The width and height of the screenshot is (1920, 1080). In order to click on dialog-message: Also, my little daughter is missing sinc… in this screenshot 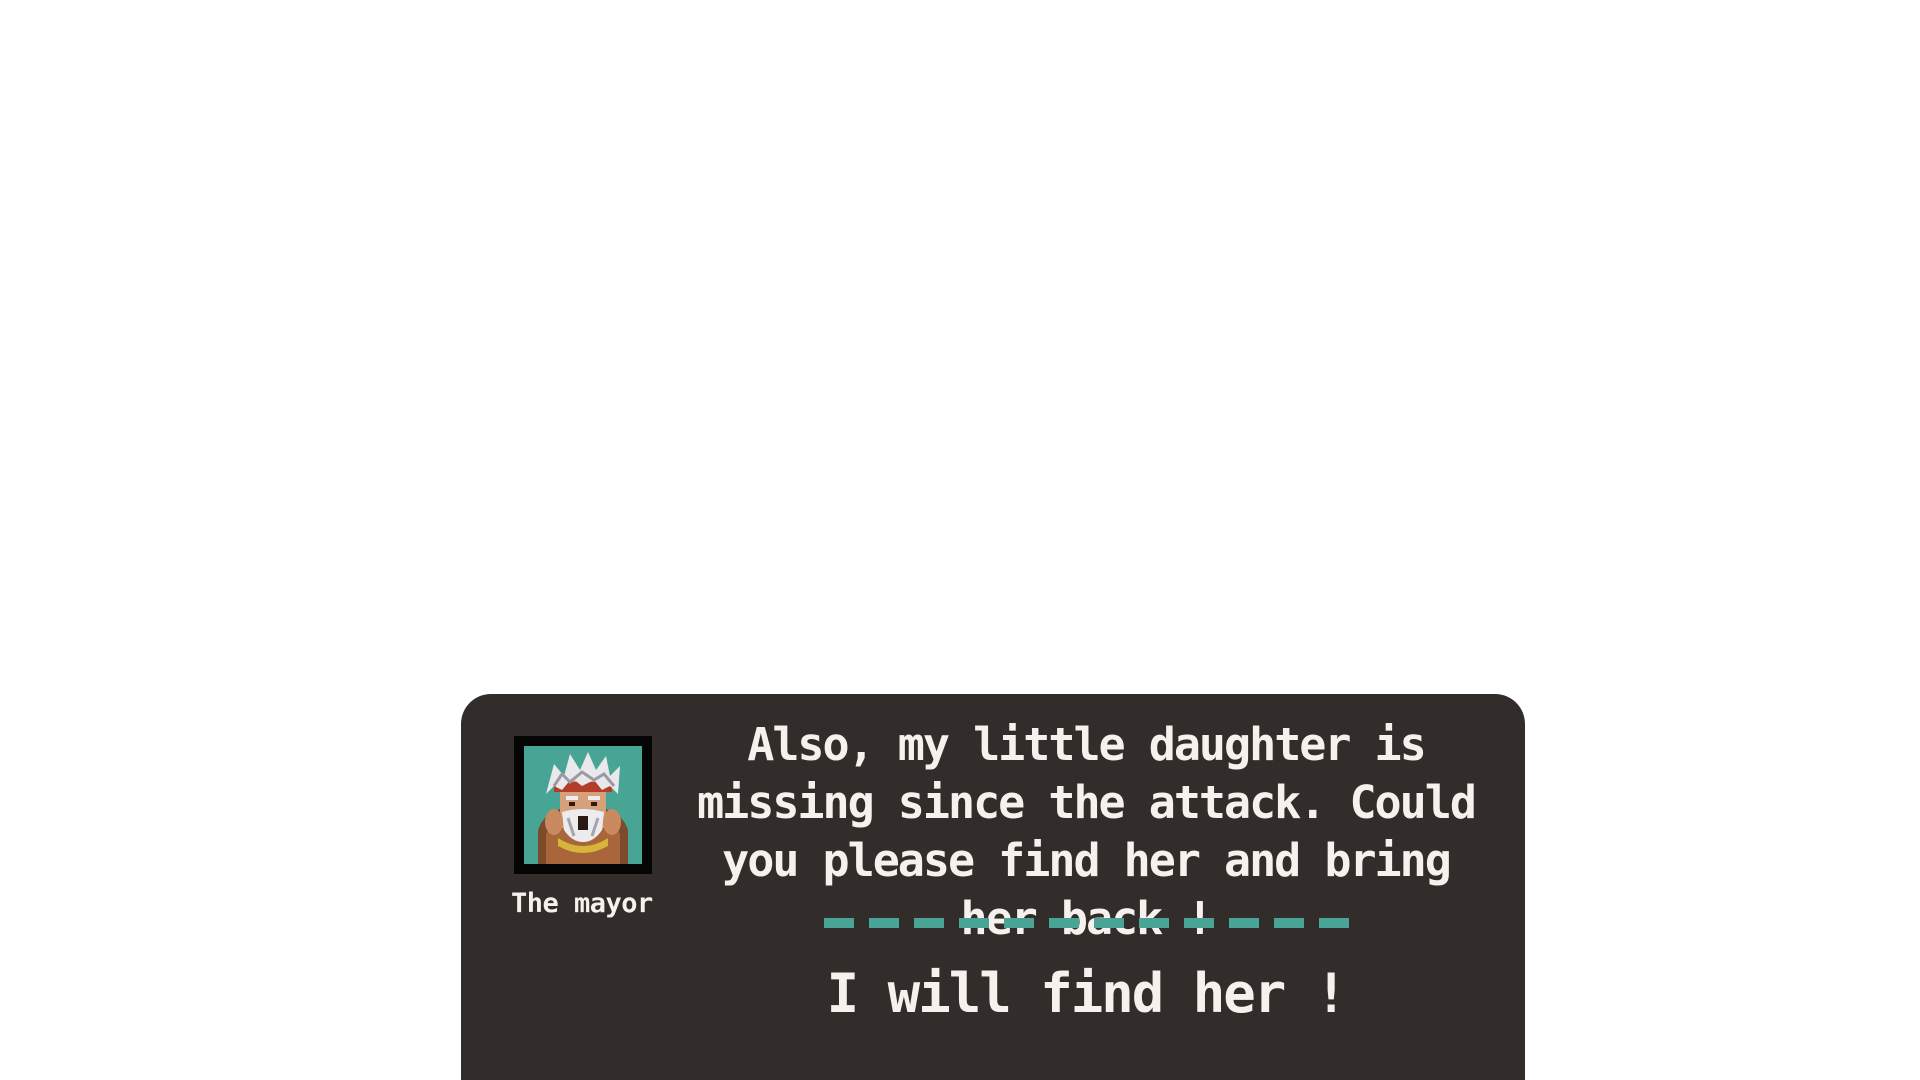, I will do `click(1087, 831)`.